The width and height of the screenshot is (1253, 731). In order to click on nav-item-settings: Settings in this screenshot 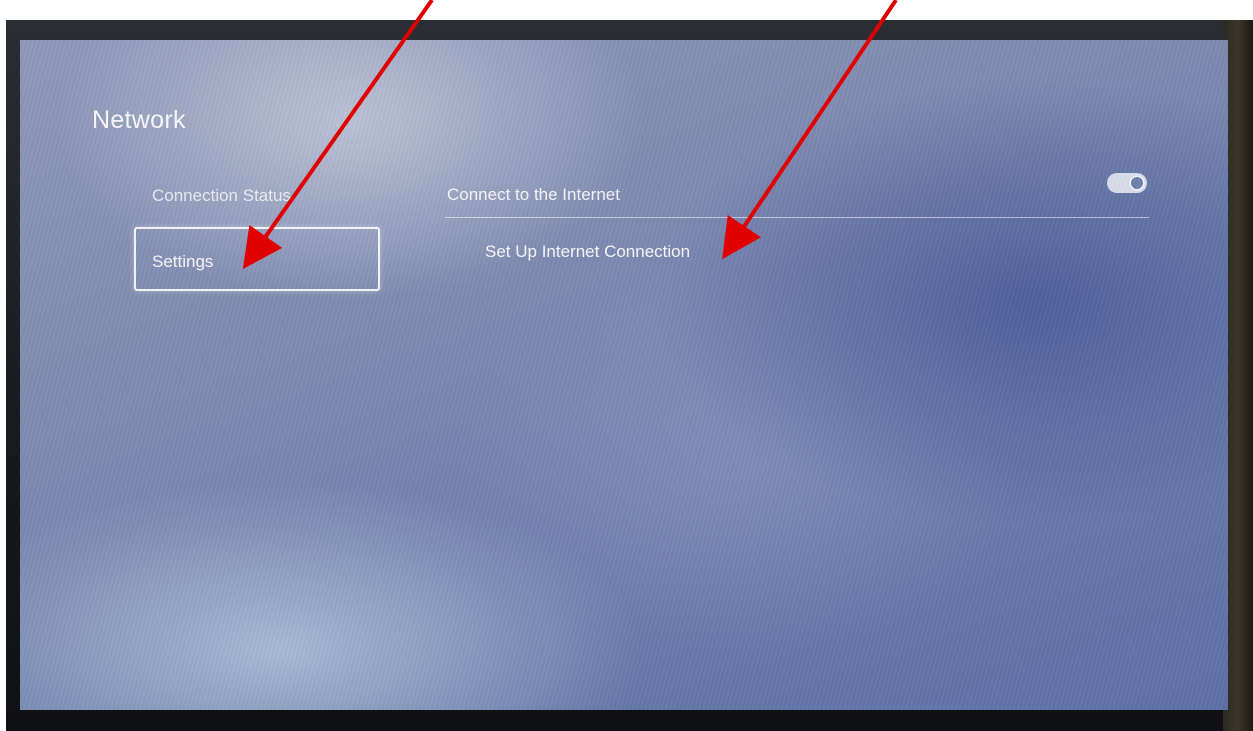, I will do `click(257, 259)`.